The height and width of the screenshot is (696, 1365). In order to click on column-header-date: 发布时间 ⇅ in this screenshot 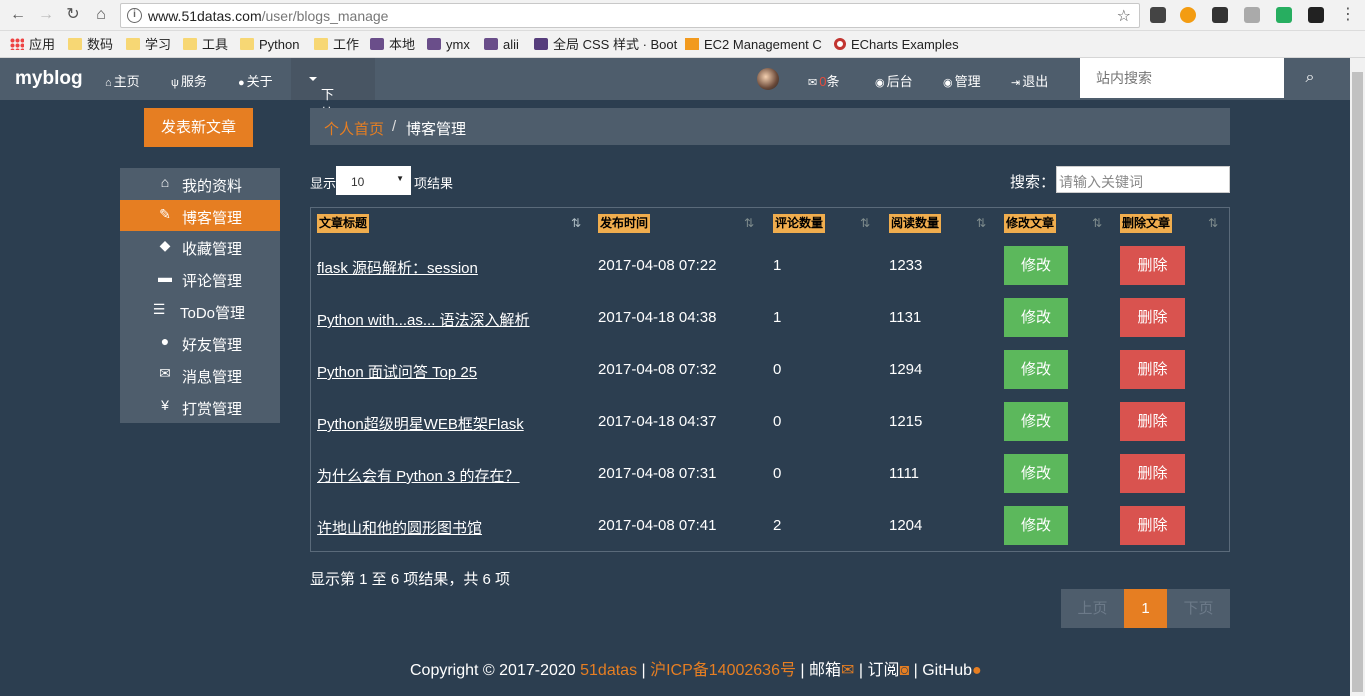, I will do `click(678, 224)`.